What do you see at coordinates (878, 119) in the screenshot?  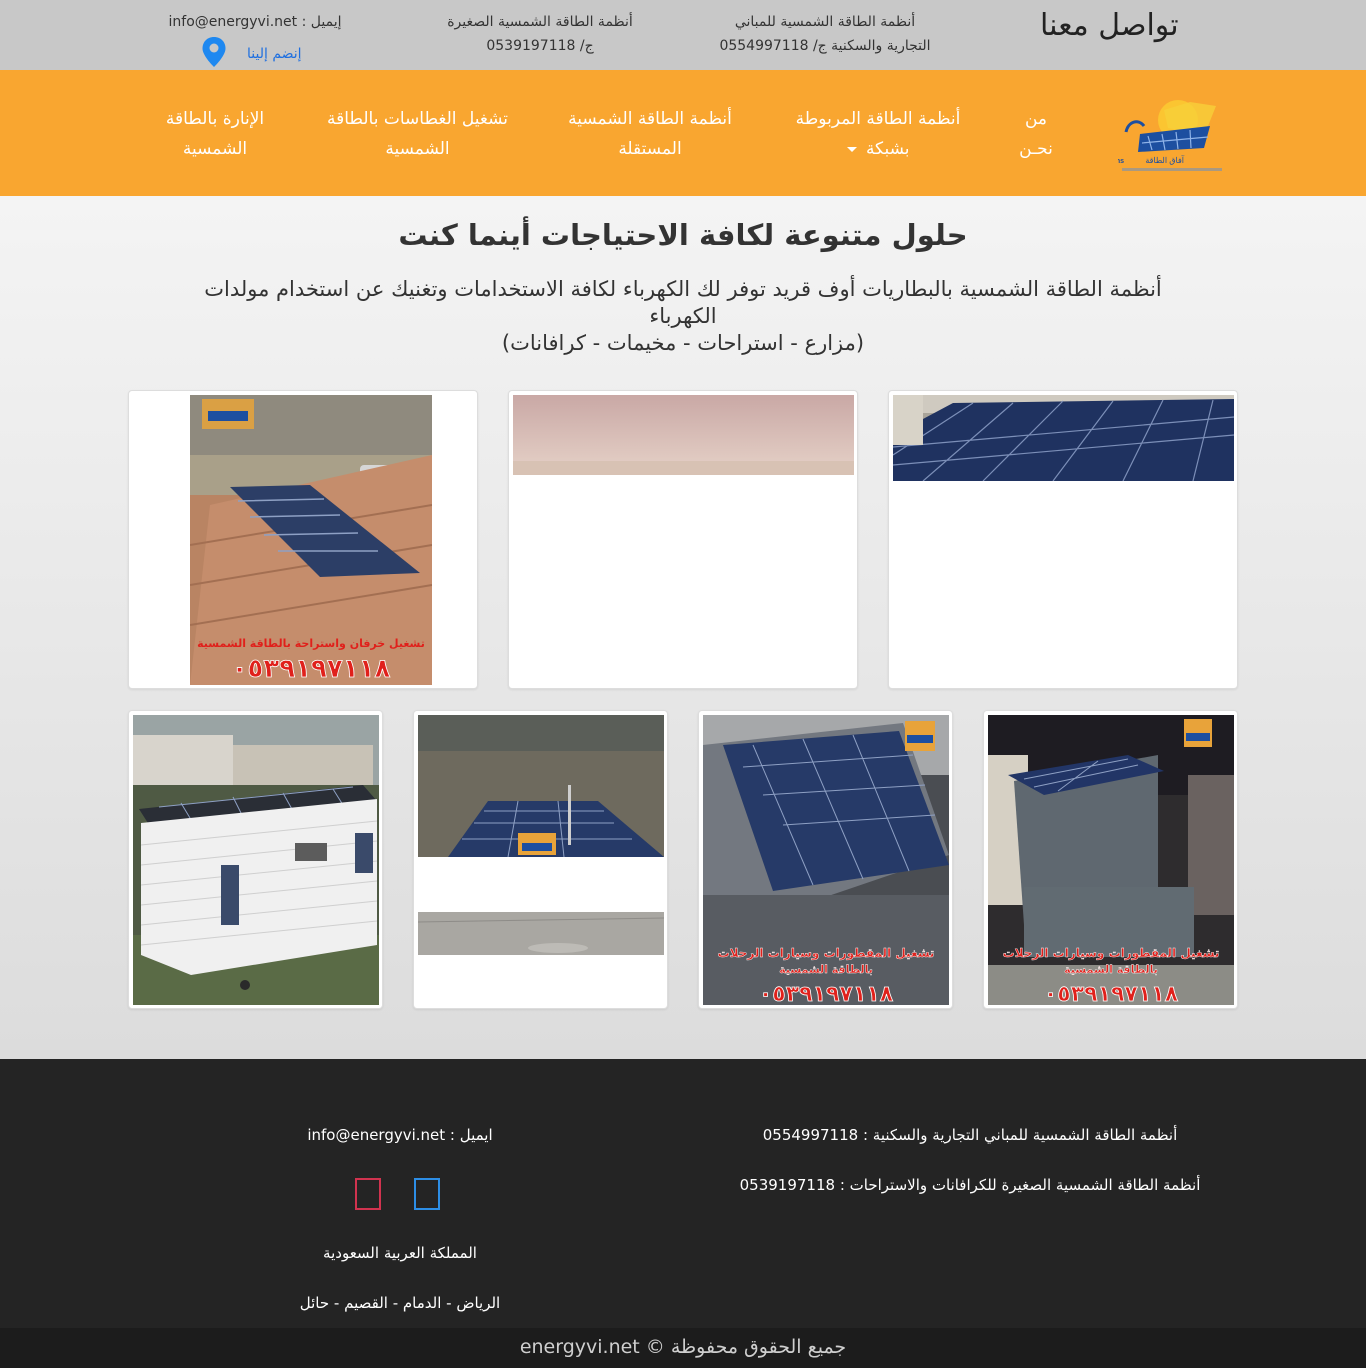 I see `nav-grid-line1: أنظمة الطاقة المربوطة` at bounding box center [878, 119].